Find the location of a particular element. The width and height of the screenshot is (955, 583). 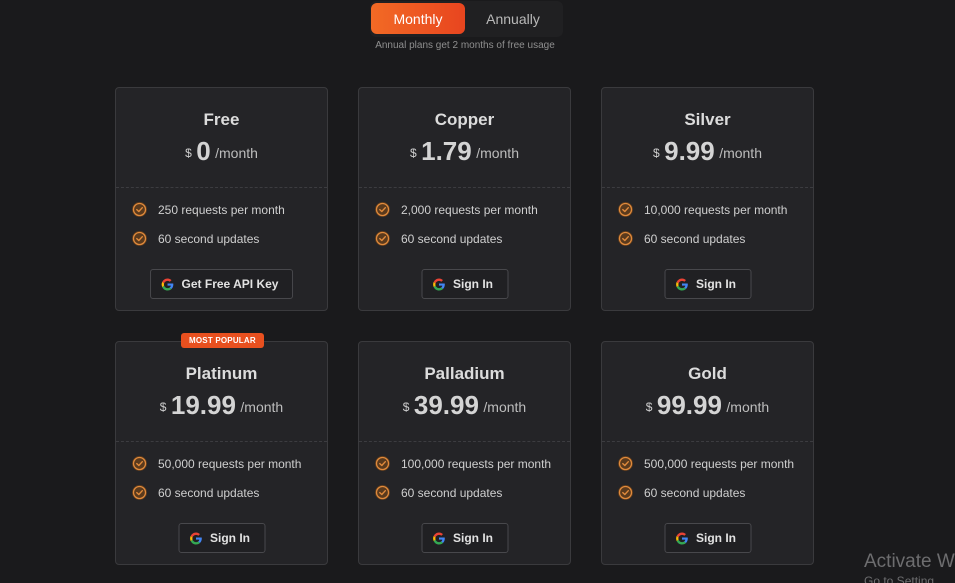

plan-price: $ 19.99 /month is located at coordinates (221, 407).